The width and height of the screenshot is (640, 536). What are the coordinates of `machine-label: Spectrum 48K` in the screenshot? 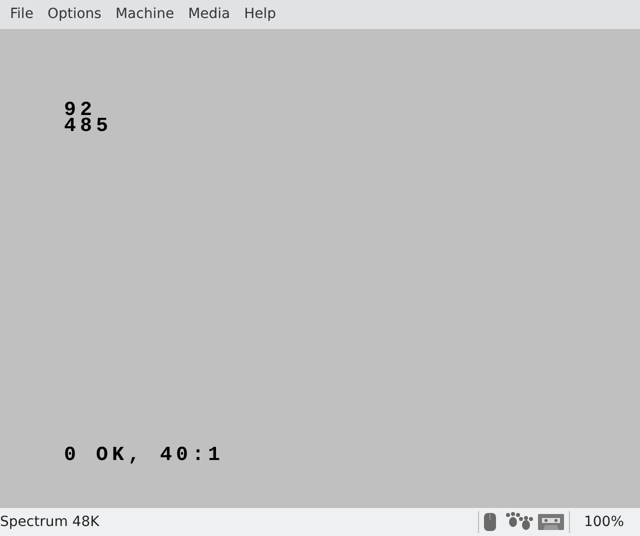 It's located at (50, 522).